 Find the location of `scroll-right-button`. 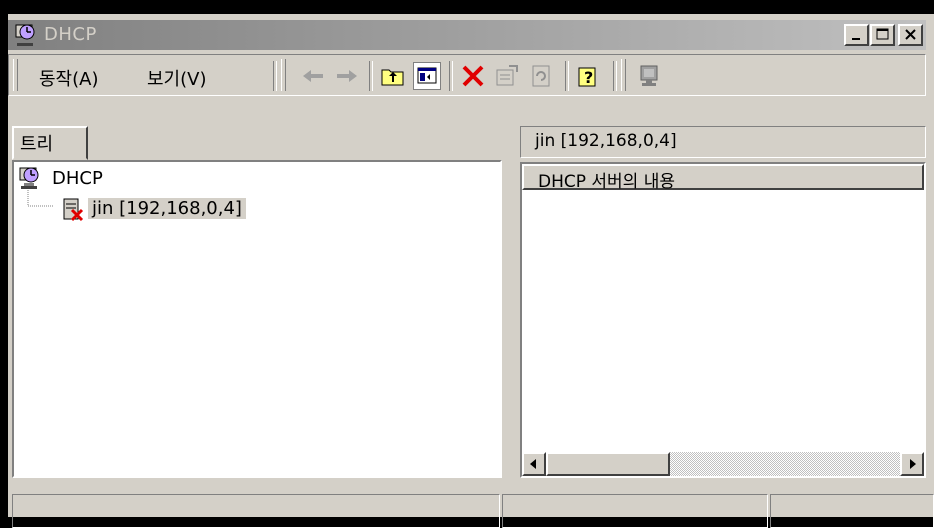

scroll-right-button is located at coordinates (912, 464).